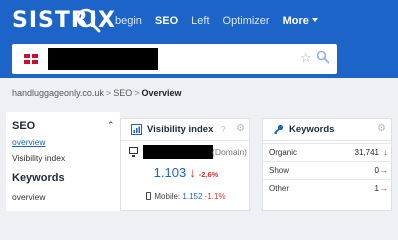 The width and height of the screenshot is (398, 240). What do you see at coordinates (136, 129) in the screenshot?
I see `chart-icon` at bounding box center [136, 129].